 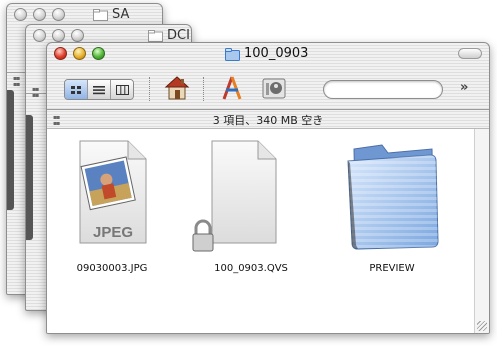 I want to click on file-name: PREVIEW, so click(x=392, y=268).